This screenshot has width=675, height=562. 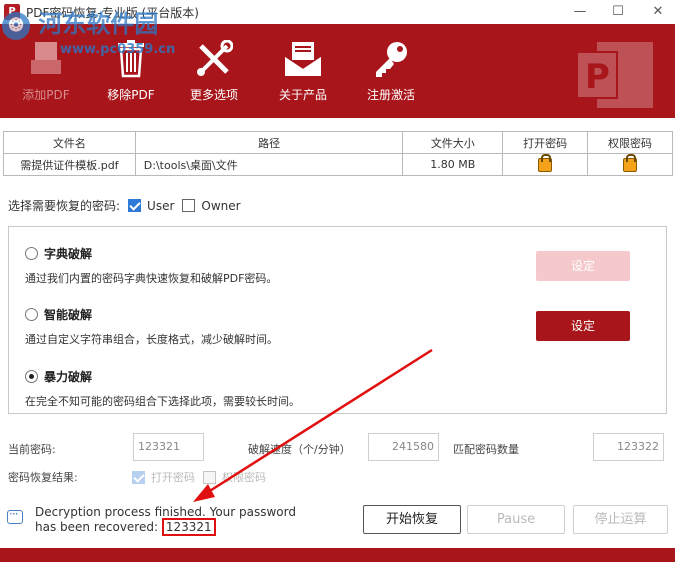 What do you see at coordinates (161, 205) in the screenshot?
I see `user-checkbox-label: User` at bounding box center [161, 205].